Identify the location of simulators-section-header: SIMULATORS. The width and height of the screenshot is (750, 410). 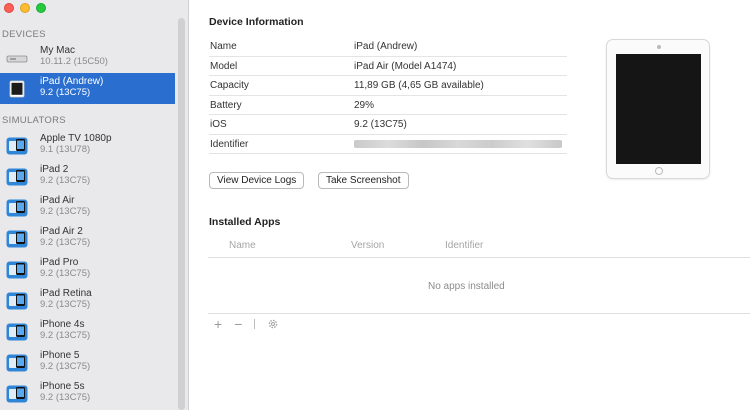
(34, 120).